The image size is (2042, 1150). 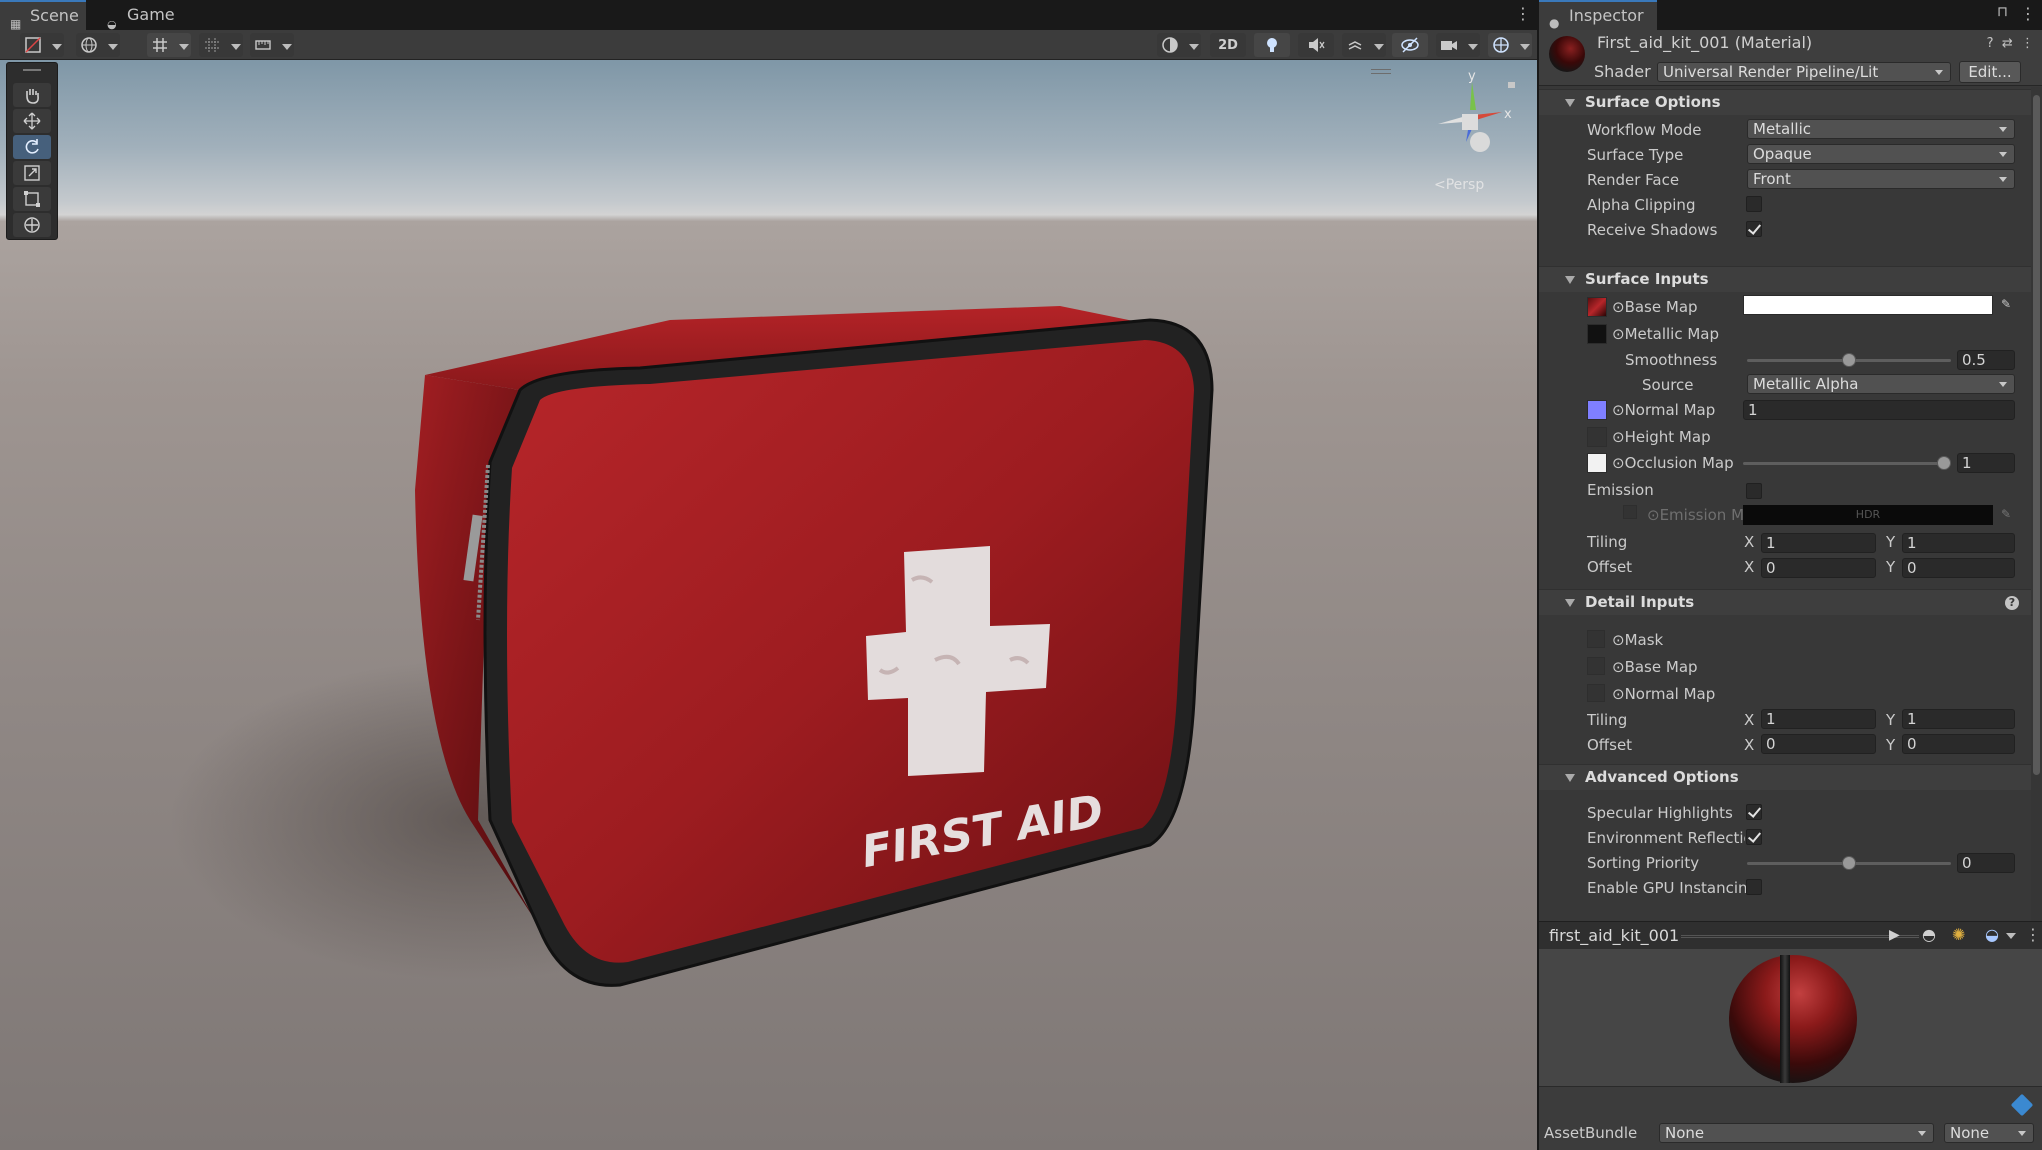 I want to click on preview-header: first_aid_kit_001 ▶ ◓ ✺ ◒ ⋮, so click(x=1790, y=935).